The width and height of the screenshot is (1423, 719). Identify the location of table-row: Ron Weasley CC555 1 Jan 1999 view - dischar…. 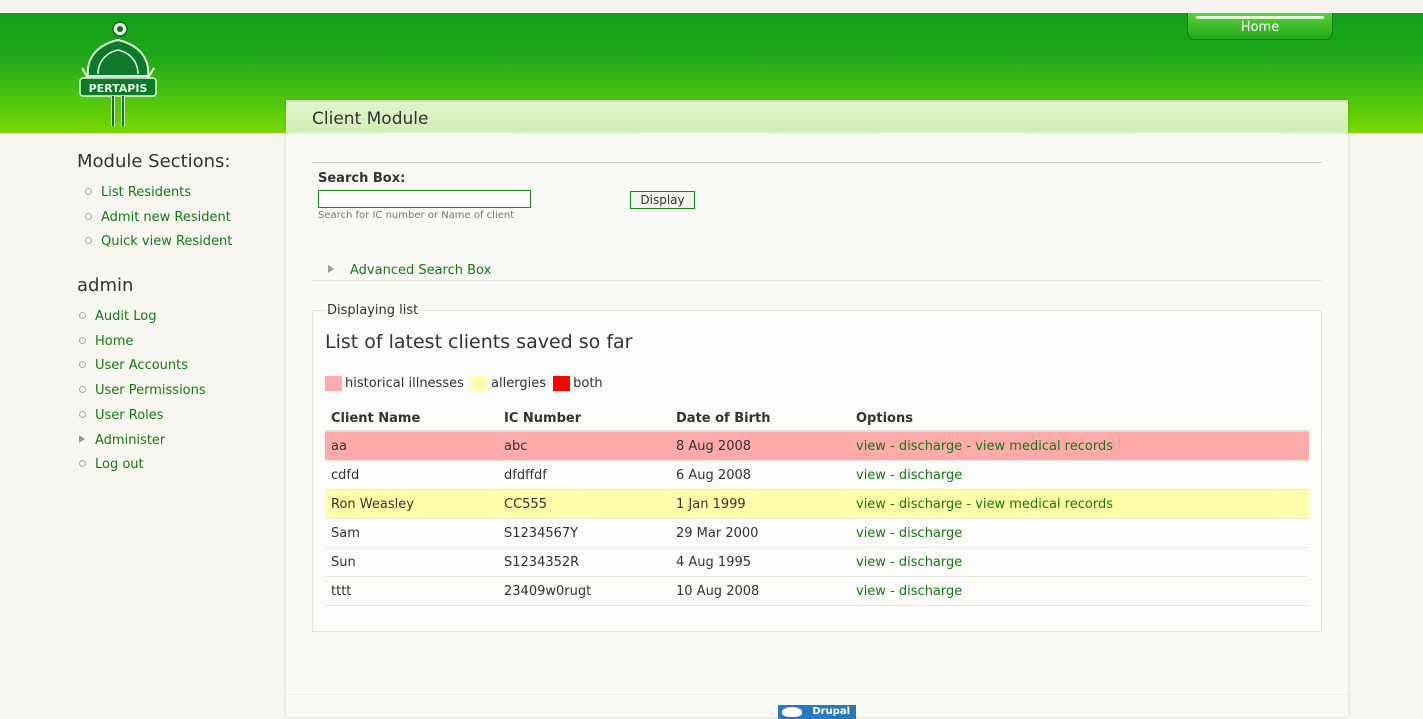
(817, 504).